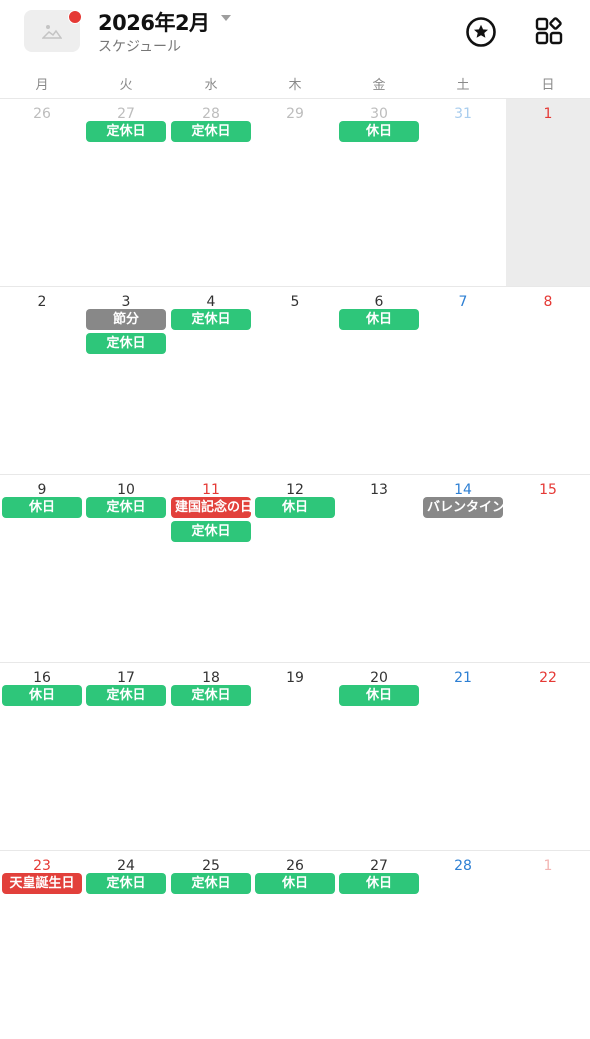 This screenshot has width=590, height=1039. Describe the element at coordinates (548, 945) in the screenshot. I see `day-cell: 1` at that location.